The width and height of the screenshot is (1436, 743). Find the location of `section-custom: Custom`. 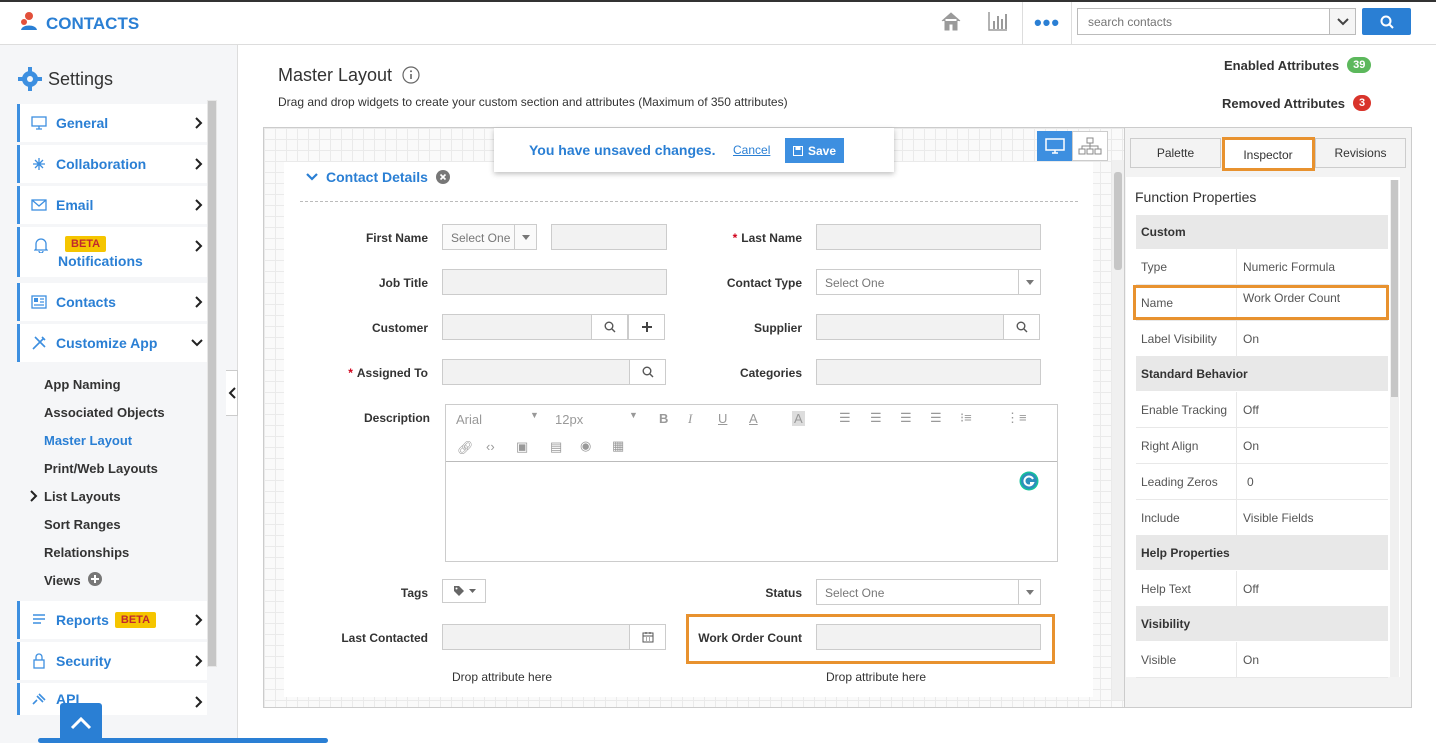

section-custom: Custom is located at coordinates (1262, 232).